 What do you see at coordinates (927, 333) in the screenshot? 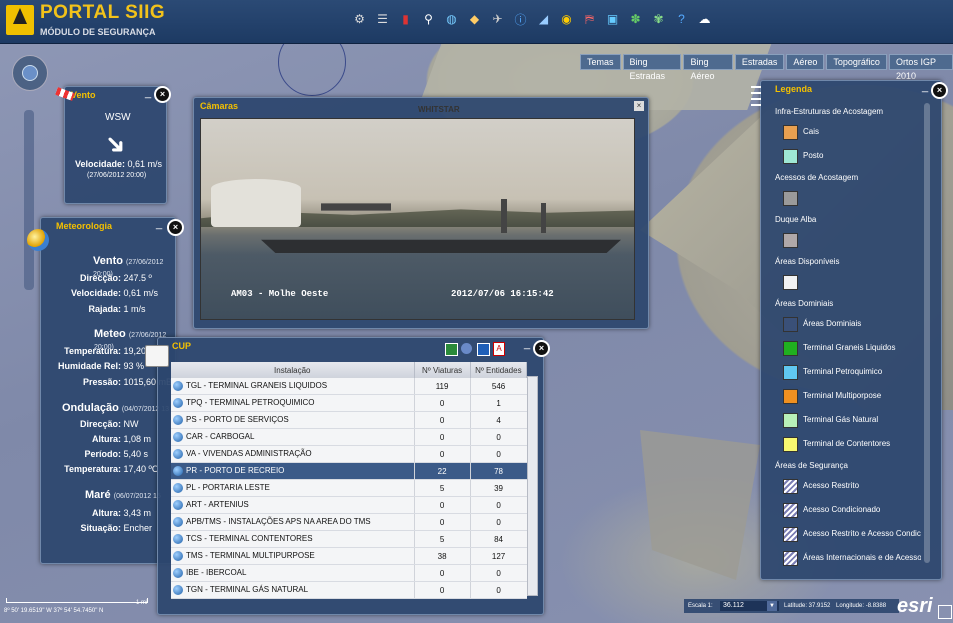
I see `legend-scrollbar` at bounding box center [927, 333].